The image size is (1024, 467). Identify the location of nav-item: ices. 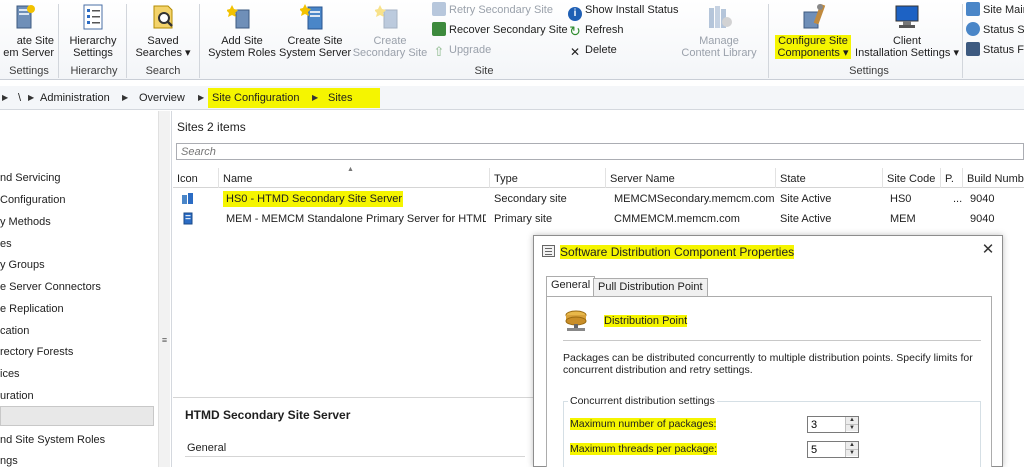
(10, 374).